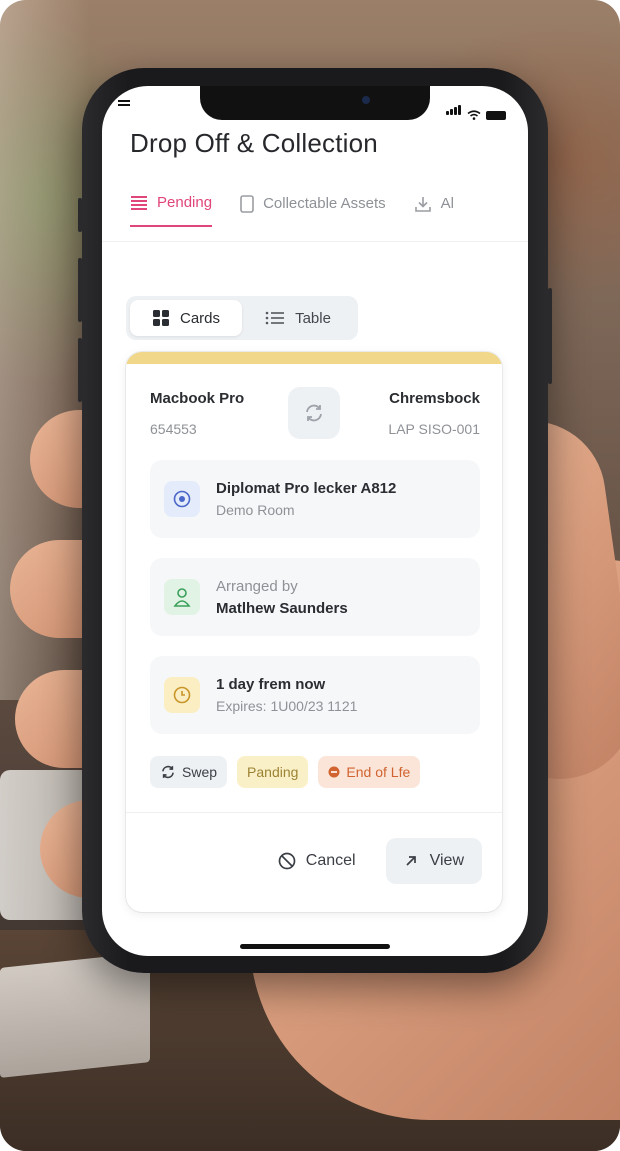 This screenshot has width=620, height=1151. I want to click on download-icon, so click(422, 204).